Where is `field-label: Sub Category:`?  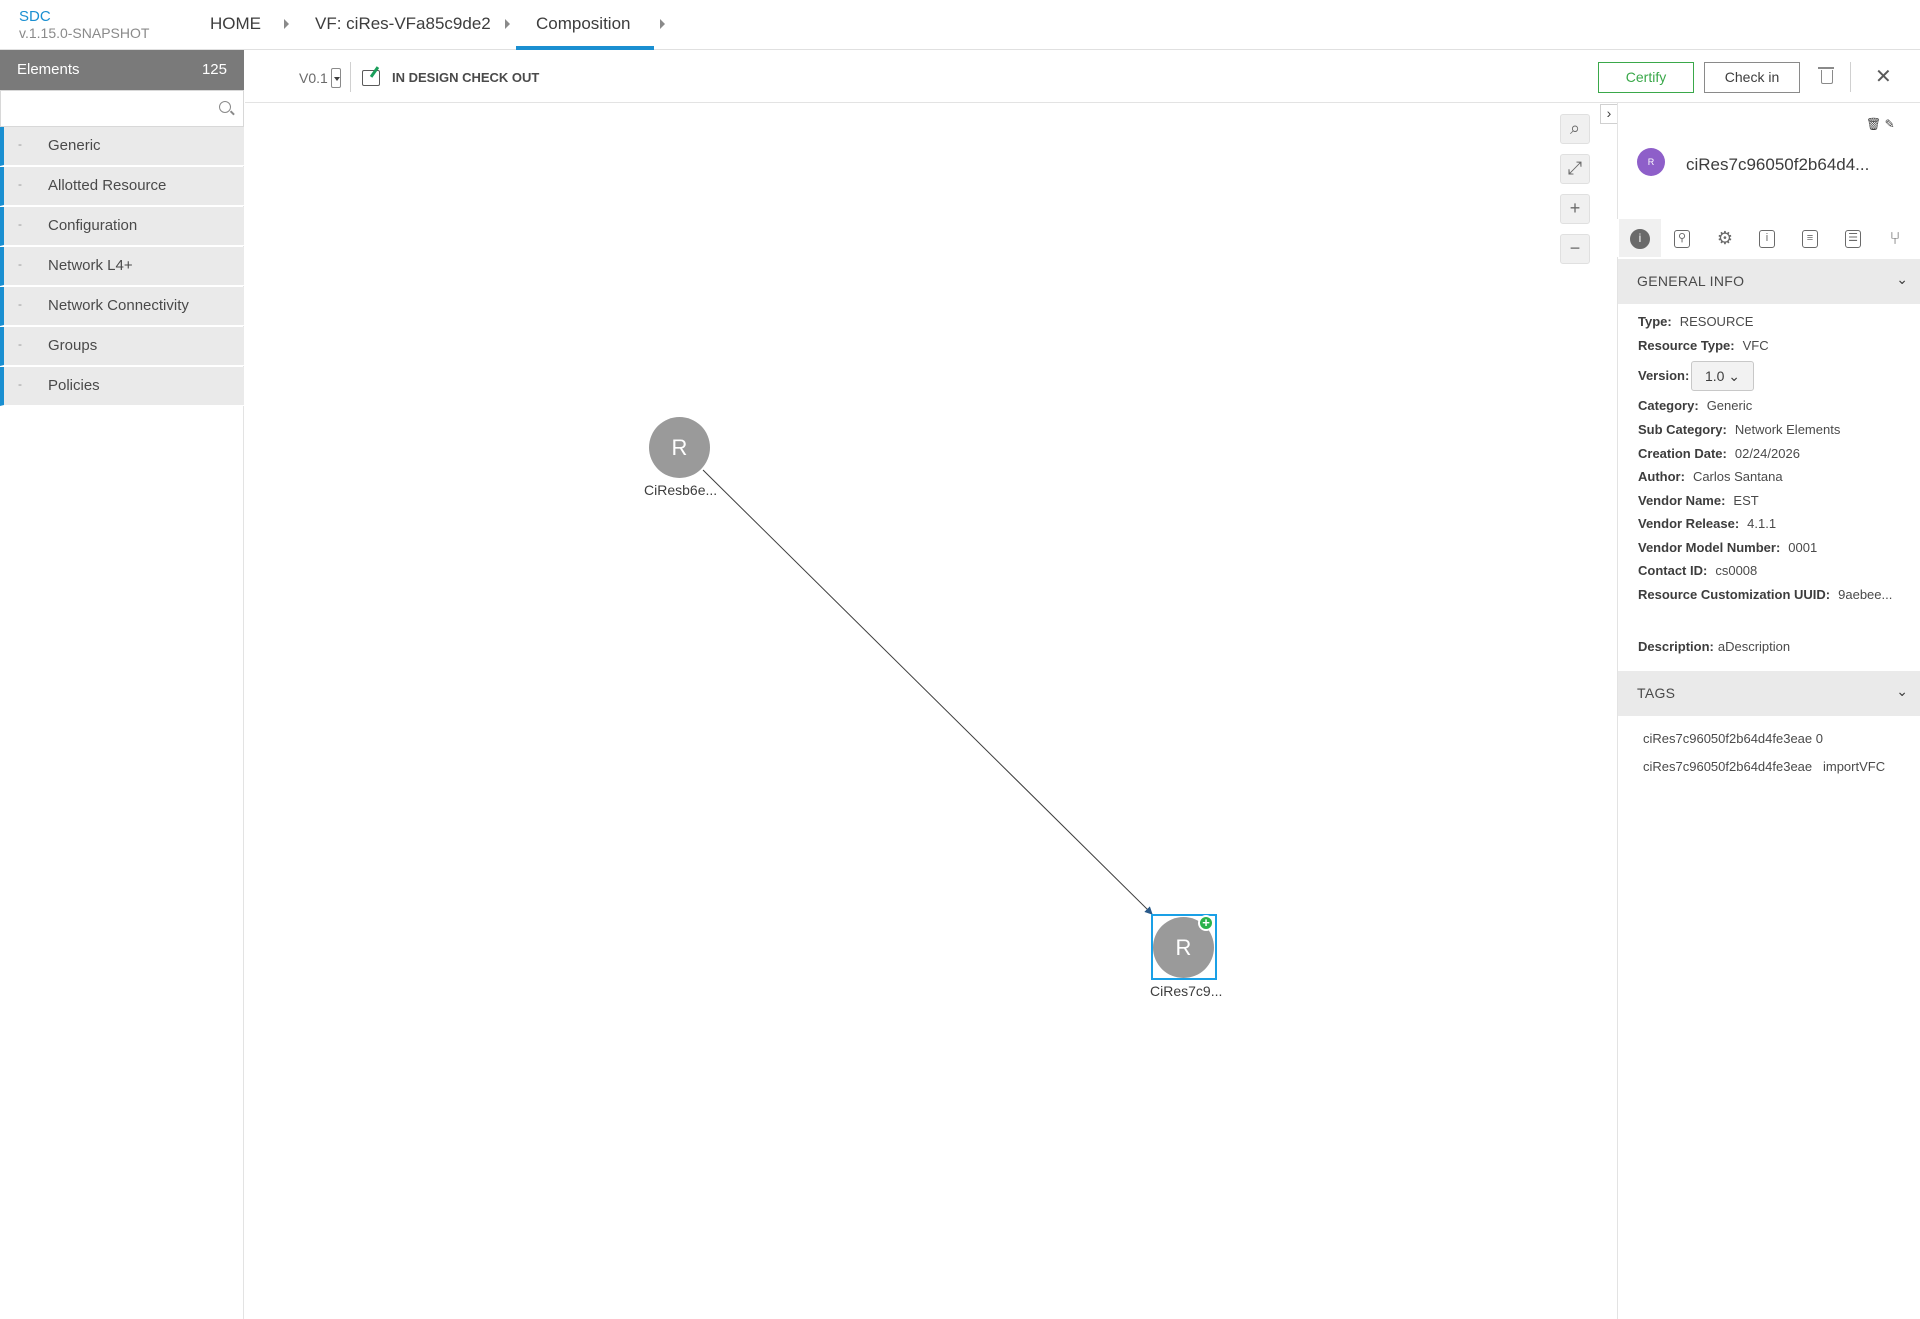
field-label: Sub Category: is located at coordinates (1682, 429).